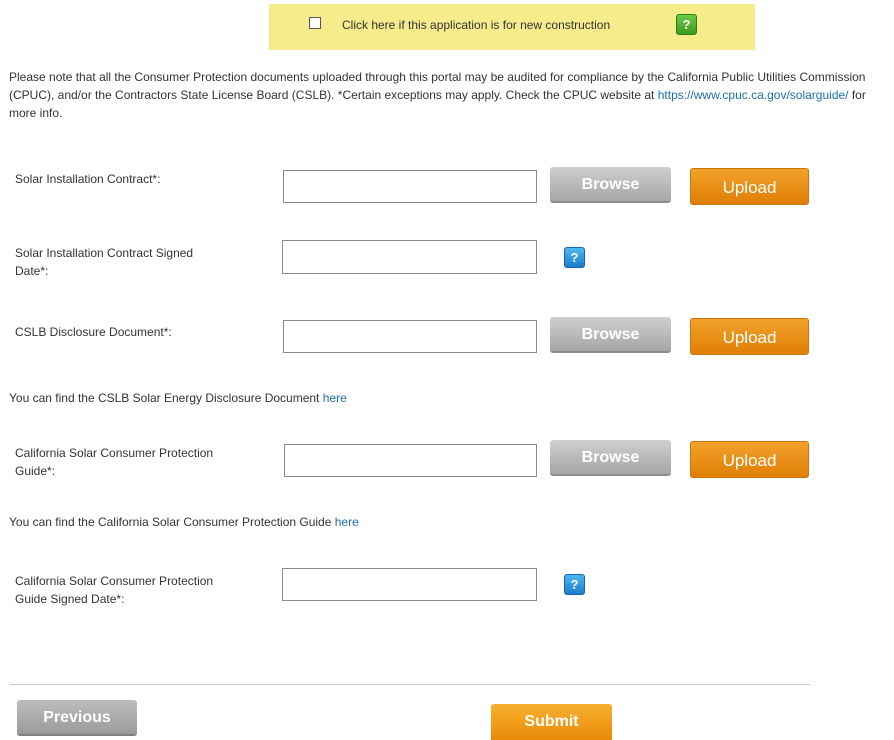 This screenshot has height=740, width=894. What do you see at coordinates (410, 336) in the screenshot?
I see `cslb-file-field` at bounding box center [410, 336].